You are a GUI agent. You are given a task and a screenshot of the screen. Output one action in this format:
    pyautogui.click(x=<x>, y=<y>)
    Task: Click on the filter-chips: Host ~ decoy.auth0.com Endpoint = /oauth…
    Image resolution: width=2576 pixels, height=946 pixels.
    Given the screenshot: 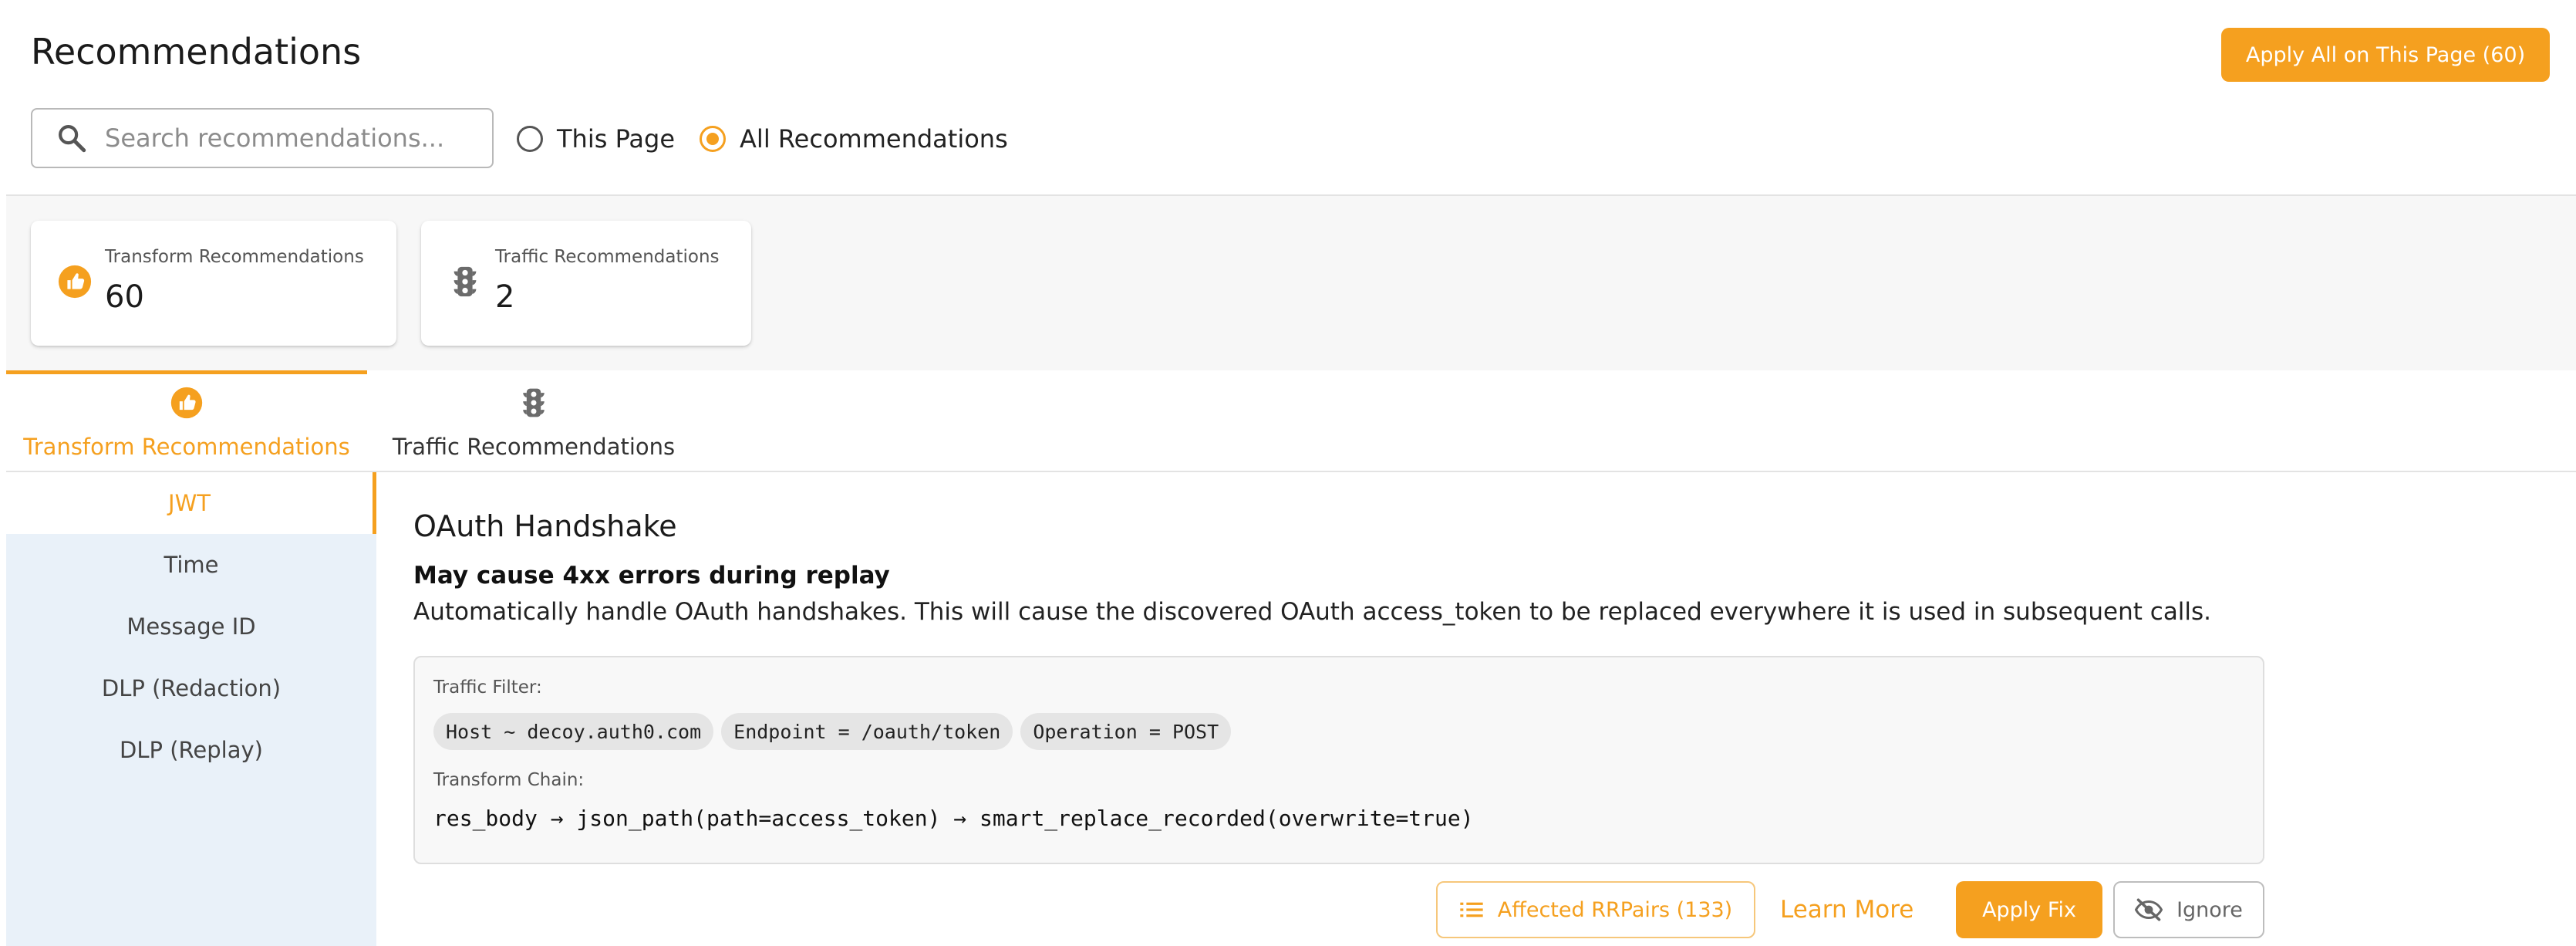 What is the action you would take?
    pyautogui.click(x=836, y=731)
    